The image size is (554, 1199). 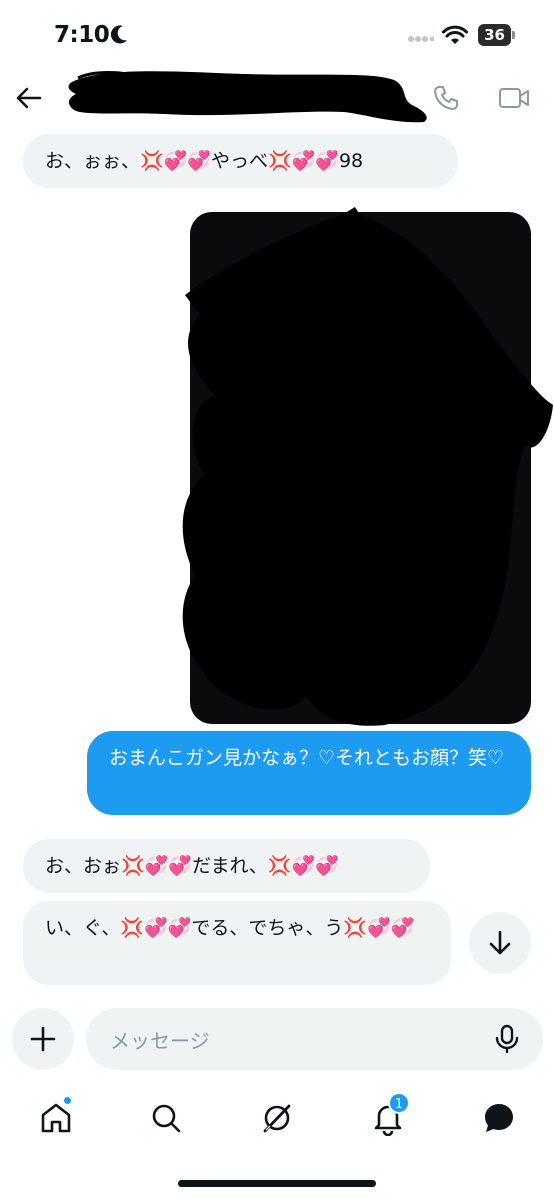 I want to click on arrow-down-icon, so click(x=500, y=942).